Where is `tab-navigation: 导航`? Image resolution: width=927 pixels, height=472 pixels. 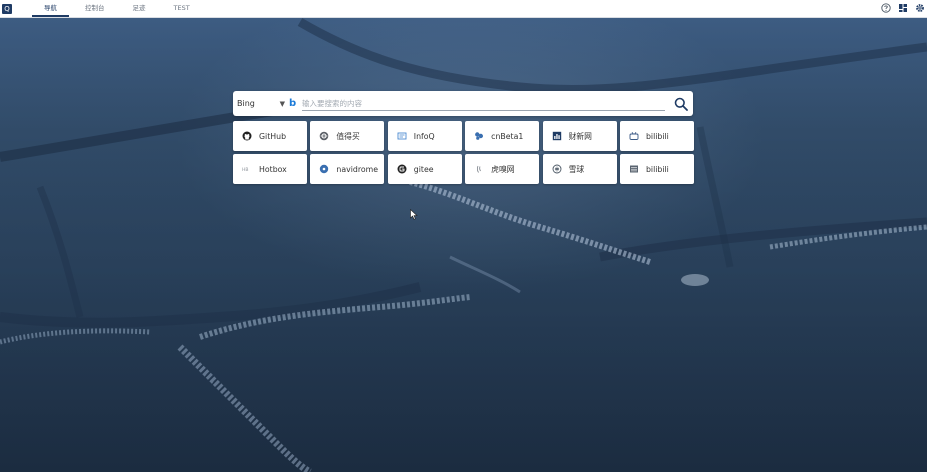 tab-navigation: 导航 is located at coordinates (50, 8).